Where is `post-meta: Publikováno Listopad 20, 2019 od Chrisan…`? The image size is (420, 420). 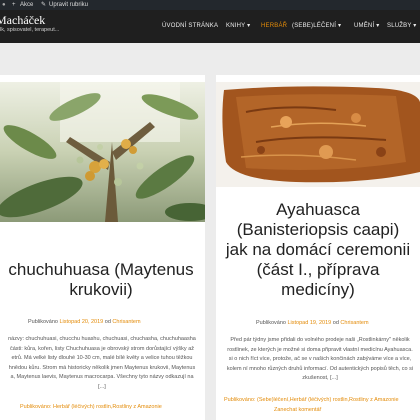 post-meta: Publikováno Listopad 20, 2019 od Chrisan… is located at coordinates (84, 322).